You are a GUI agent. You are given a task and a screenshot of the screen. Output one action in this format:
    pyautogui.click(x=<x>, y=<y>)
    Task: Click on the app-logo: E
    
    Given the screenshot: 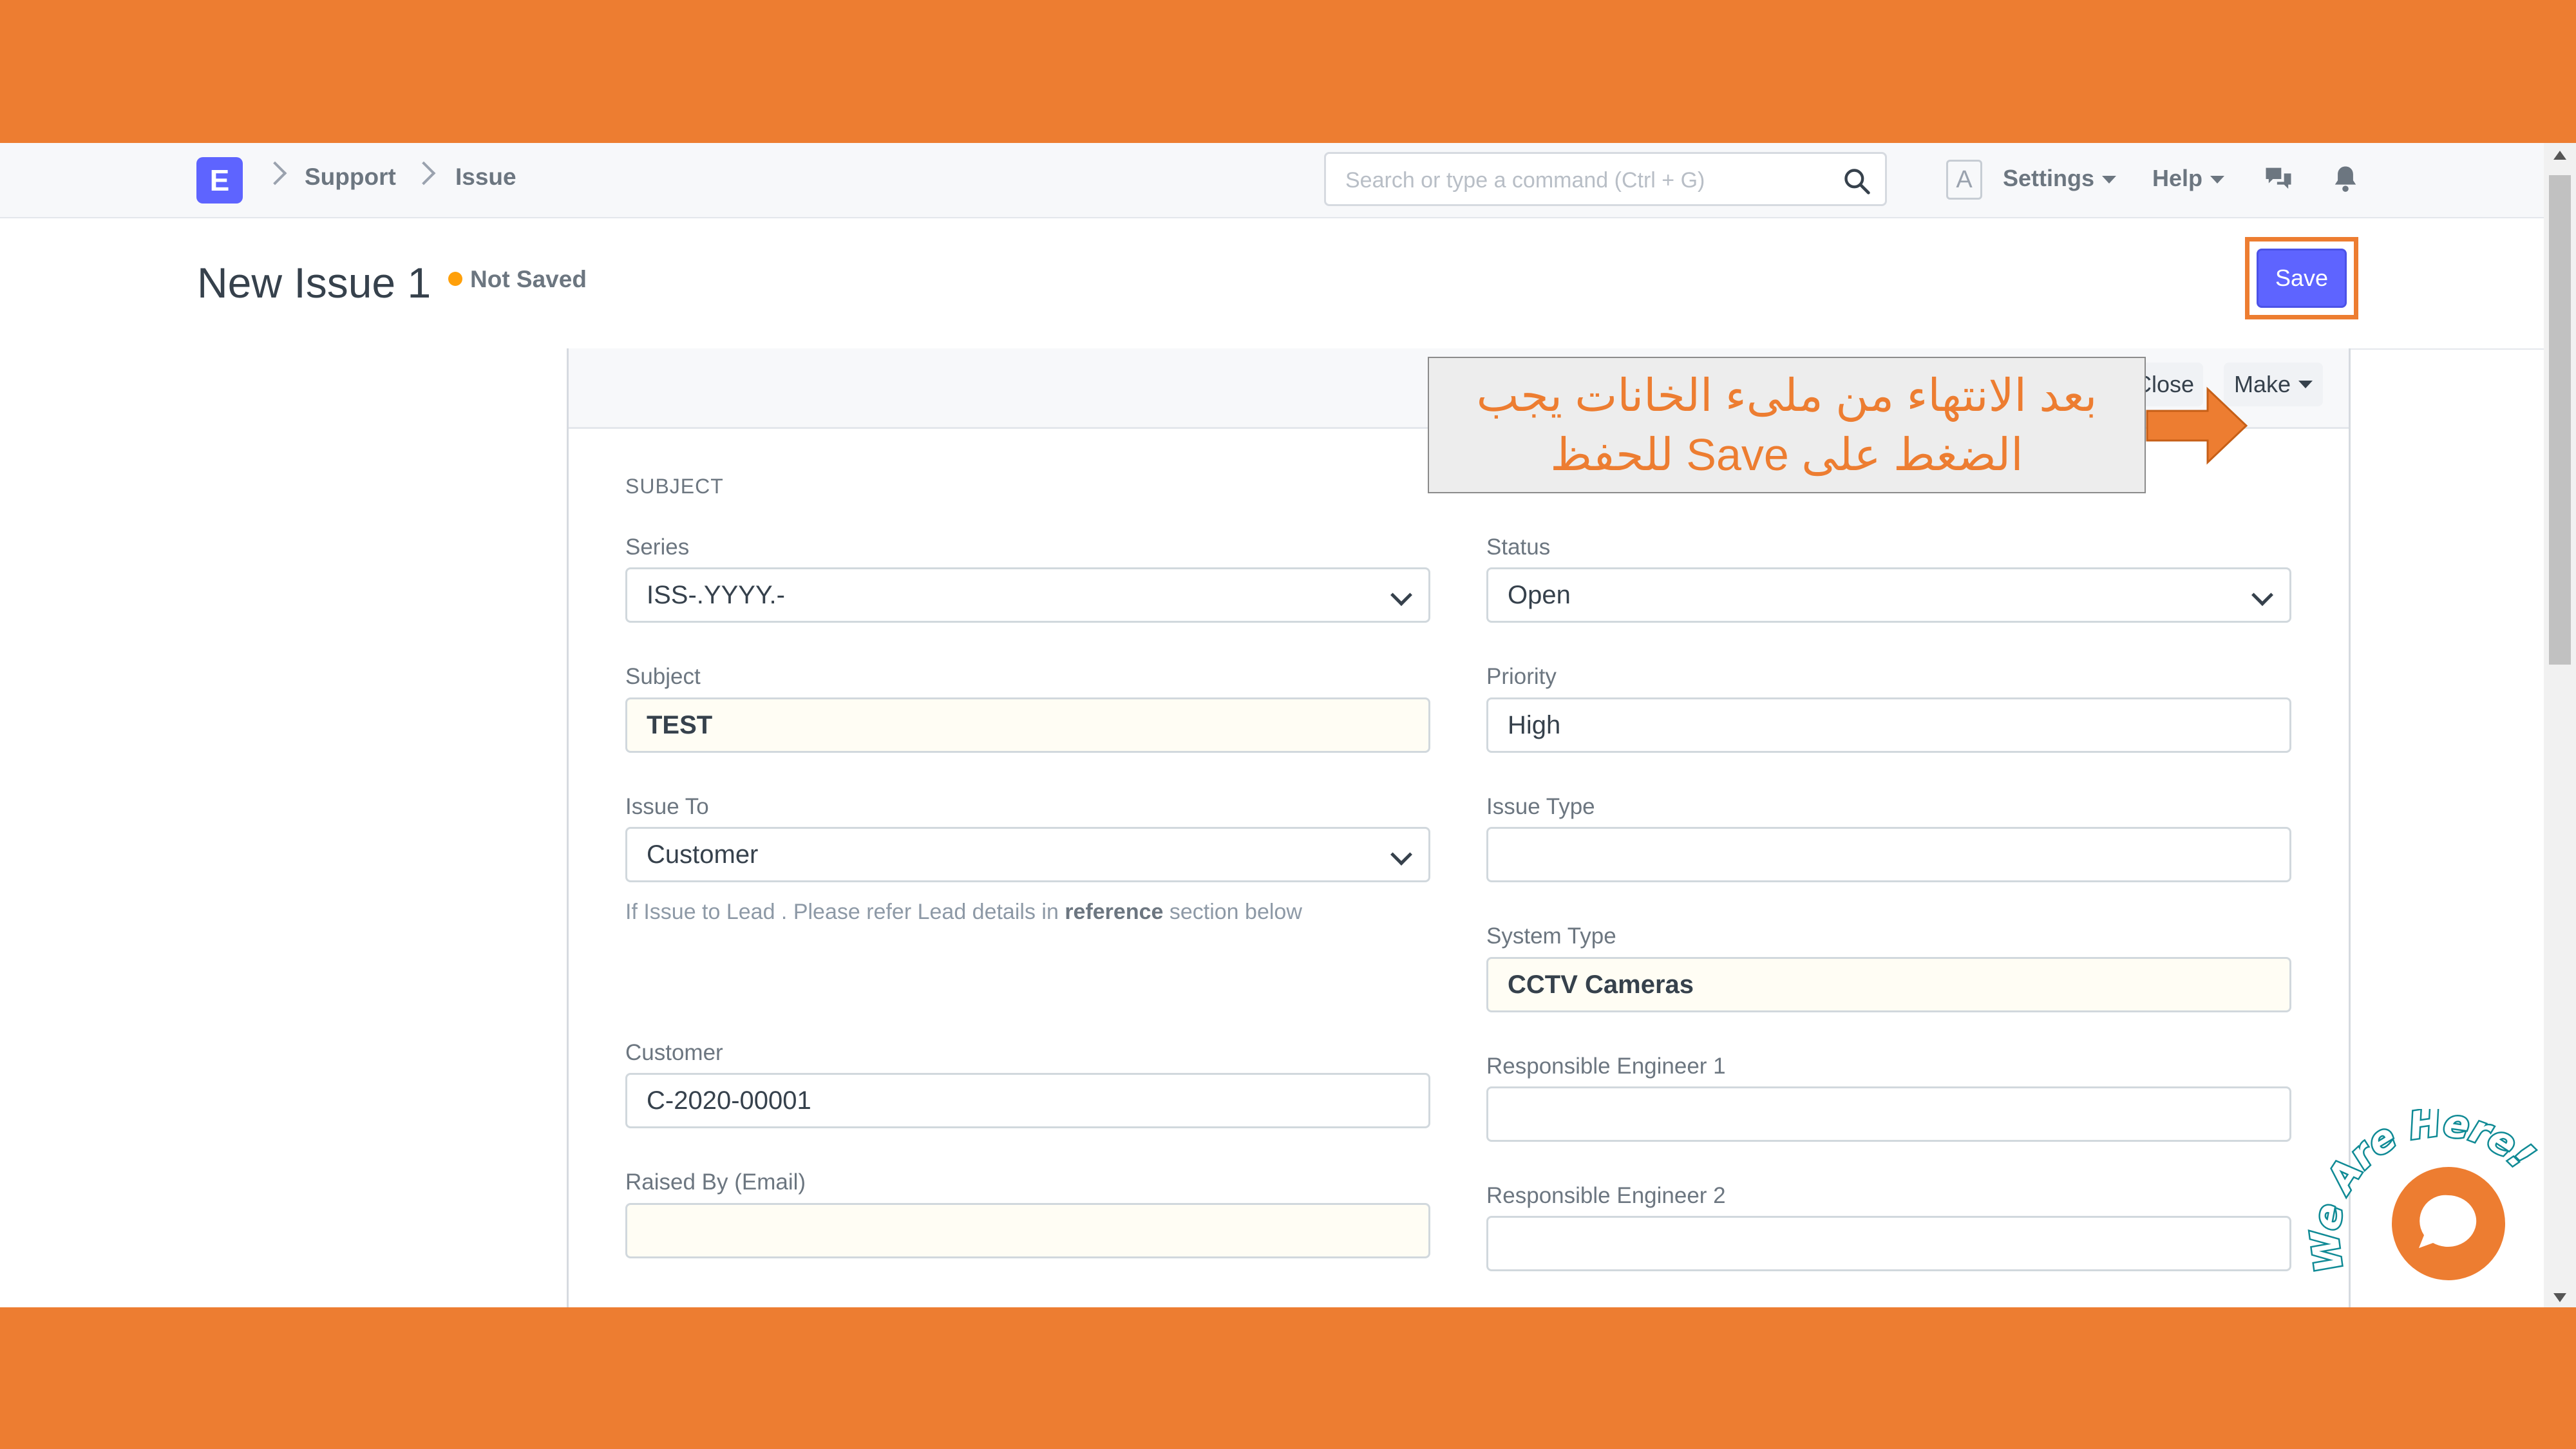 What is the action you would take?
    pyautogui.click(x=219, y=181)
    